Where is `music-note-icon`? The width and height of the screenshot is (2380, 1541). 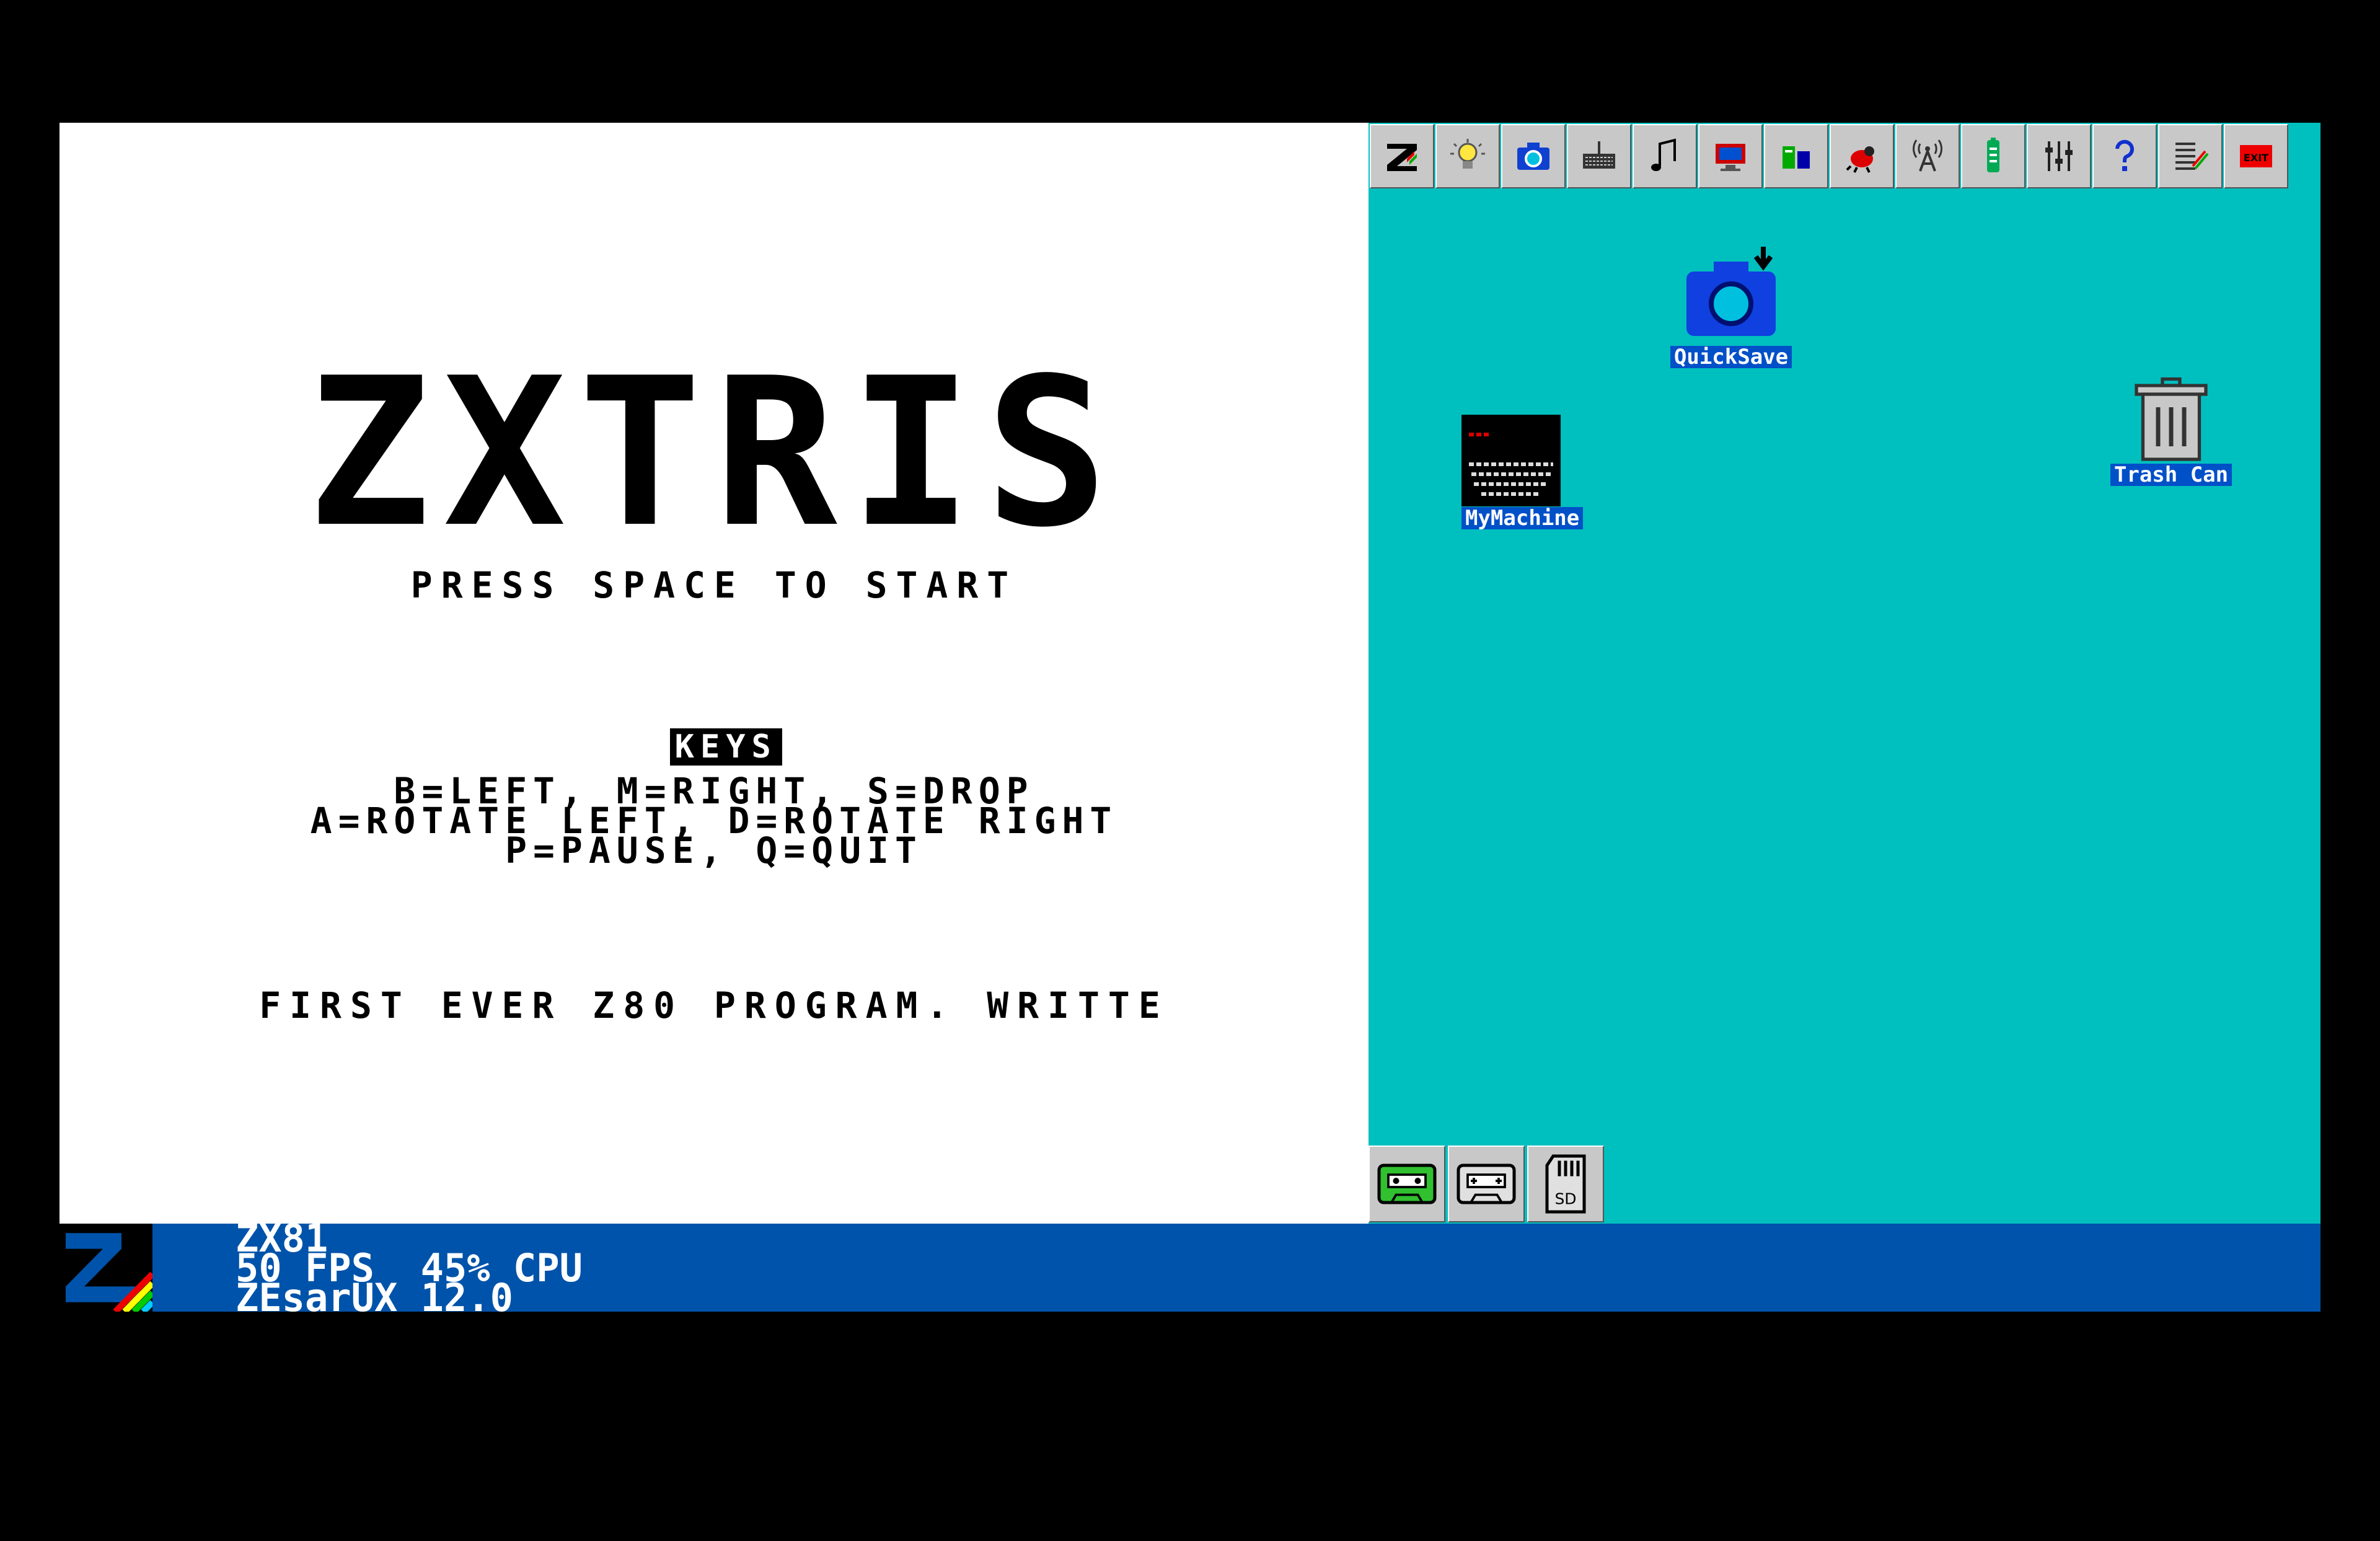
music-note-icon is located at coordinates (1663, 154).